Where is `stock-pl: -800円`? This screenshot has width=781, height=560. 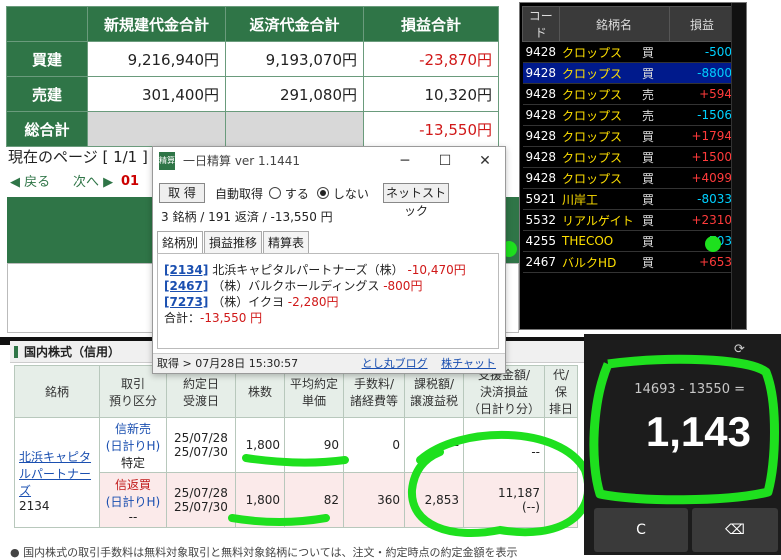
stock-pl: -800円 is located at coordinates (403, 286).